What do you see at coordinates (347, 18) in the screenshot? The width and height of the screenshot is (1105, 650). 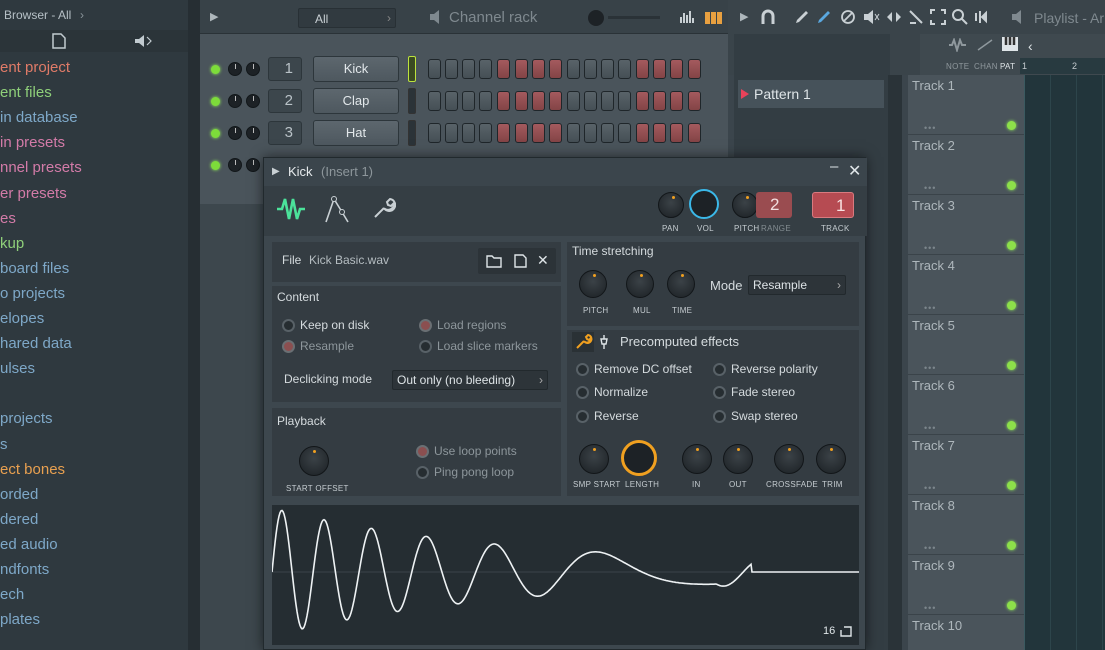 I see `channel-filter-select: All ›` at bounding box center [347, 18].